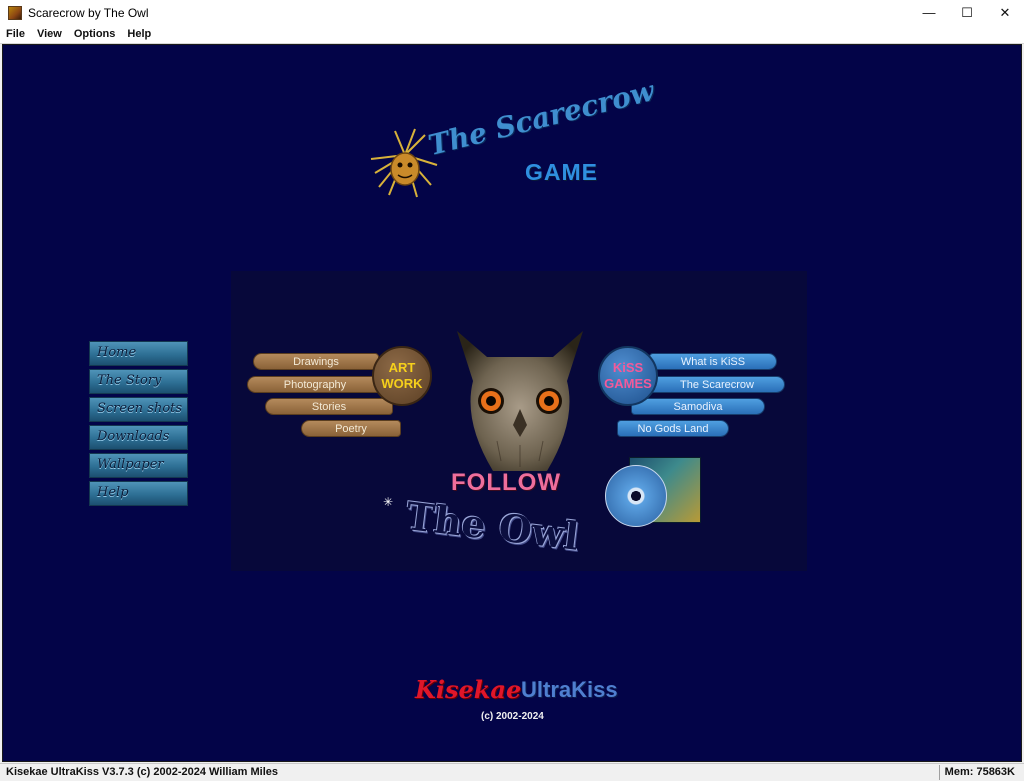 The image size is (1024, 781). What do you see at coordinates (15, 12) in the screenshot?
I see `app-icon` at bounding box center [15, 12].